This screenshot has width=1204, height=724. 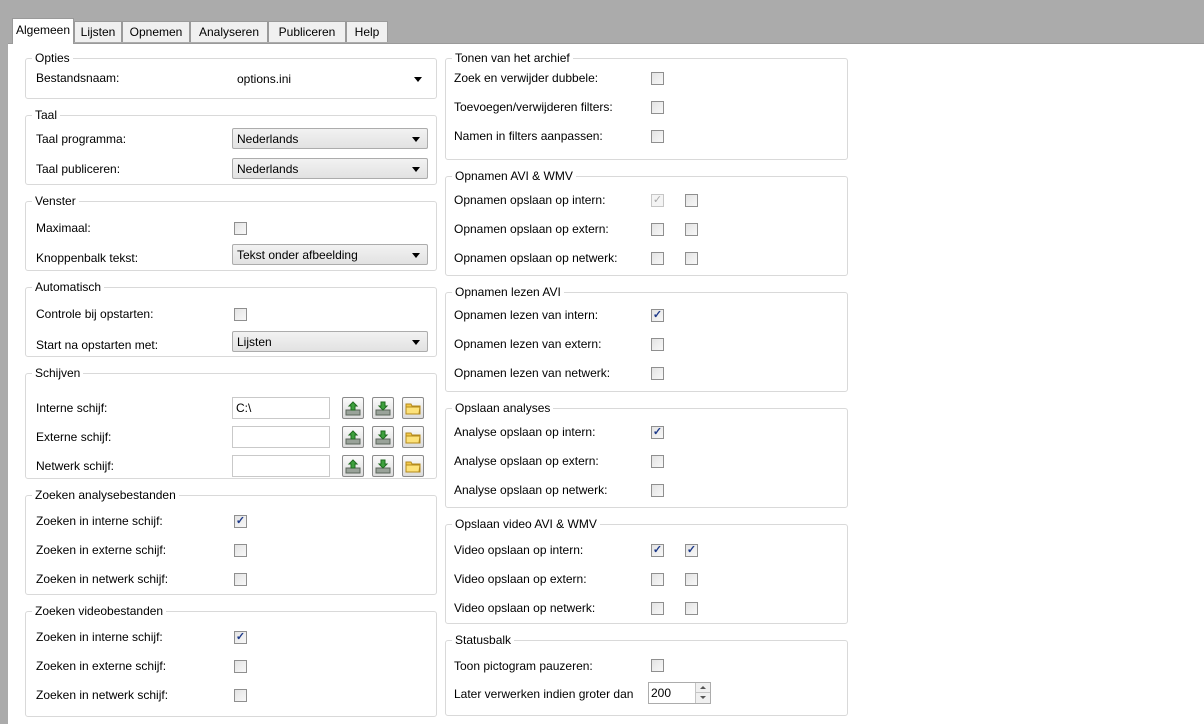 What do you see at coordinates (531, 490) in the screenshot?
I see `row-label: Analyse opslaan op netwerk:` at bounding box center [531, 490].